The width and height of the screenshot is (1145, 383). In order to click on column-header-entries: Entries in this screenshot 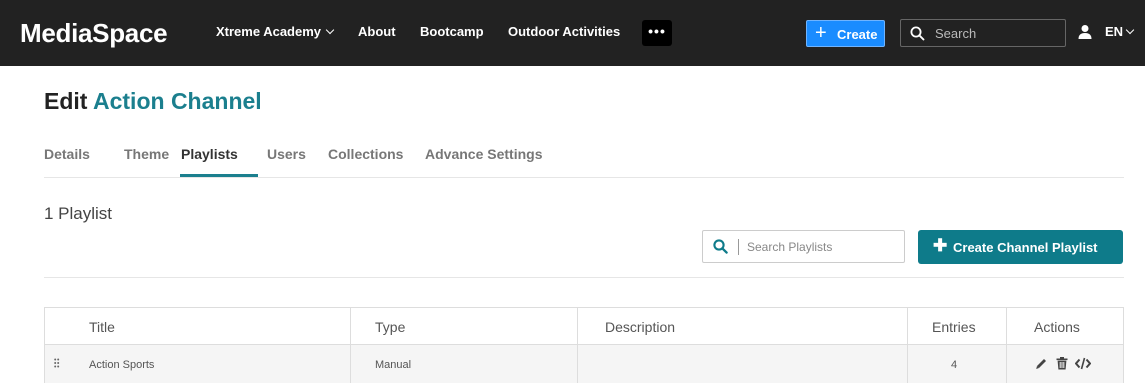, I will do `click(954, 327)`.